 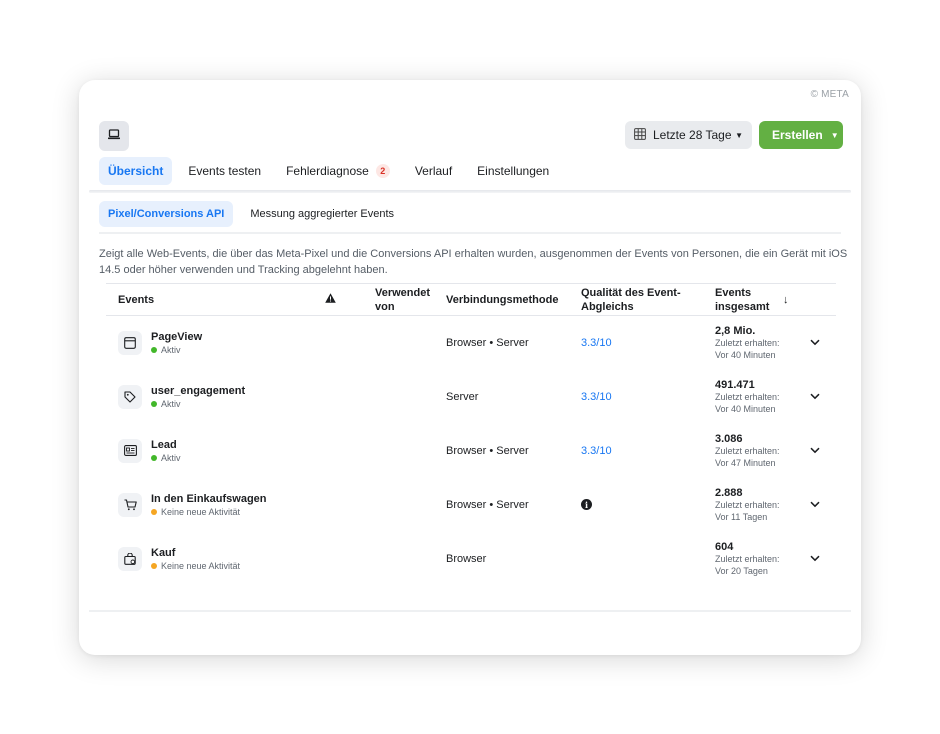 I want to click on last-received-time: Vor 11 Tagen, so click(x=741, y=516).